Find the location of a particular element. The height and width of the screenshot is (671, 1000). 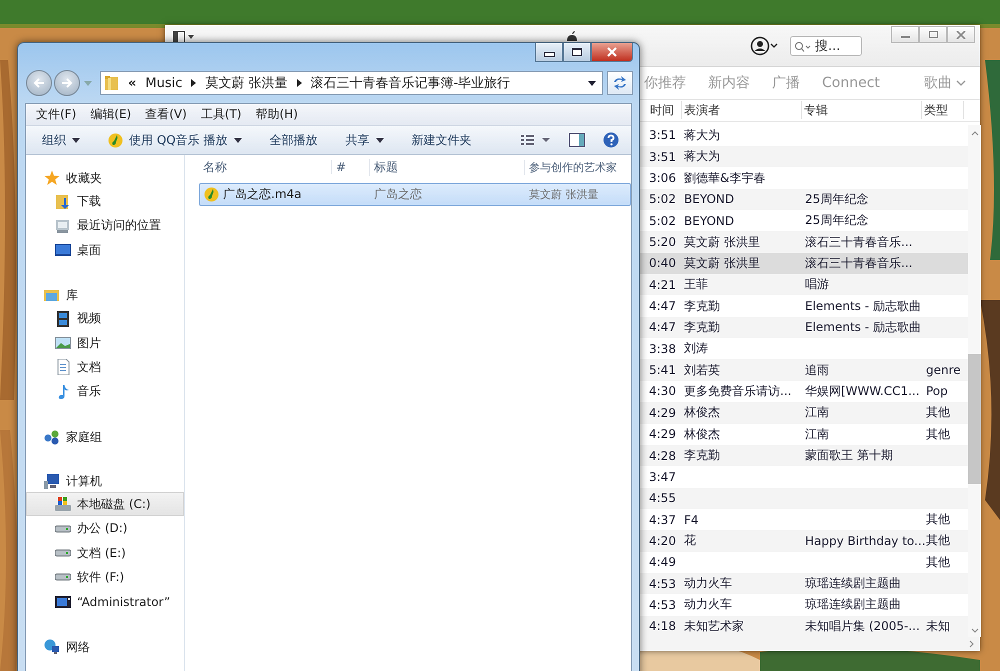

sidebar-item: 文档 (E:) is located at coordinates (105, 553).